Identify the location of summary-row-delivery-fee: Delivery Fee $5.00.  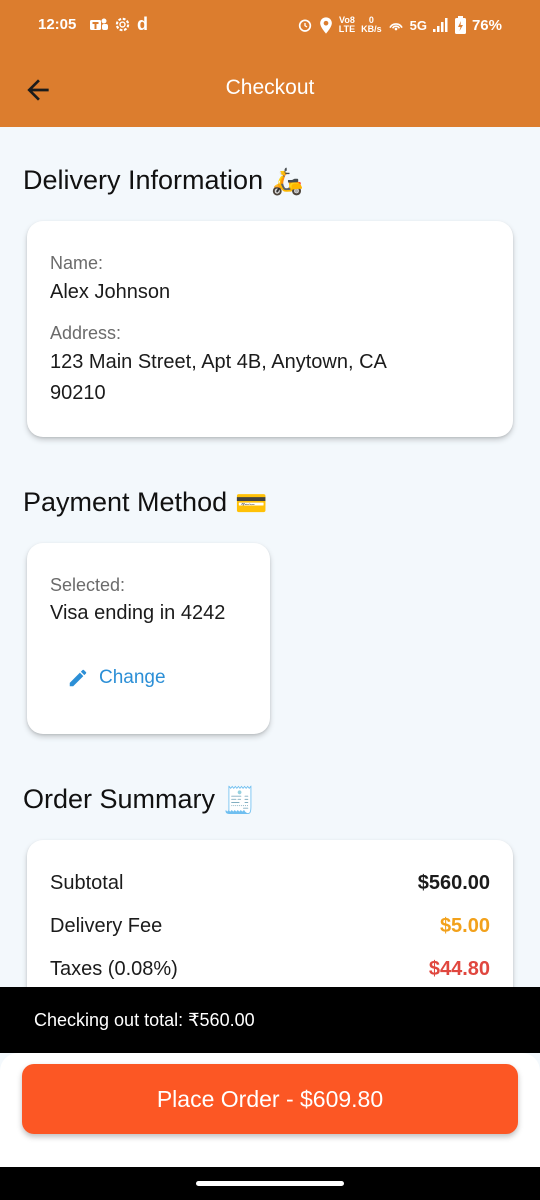
(270, 926).